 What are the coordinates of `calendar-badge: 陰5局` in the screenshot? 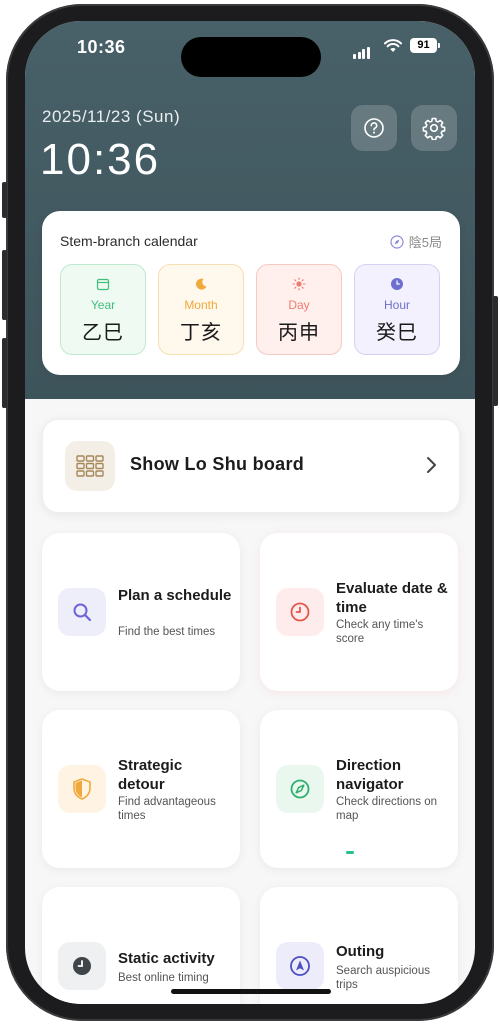 It's located at (416, 241).